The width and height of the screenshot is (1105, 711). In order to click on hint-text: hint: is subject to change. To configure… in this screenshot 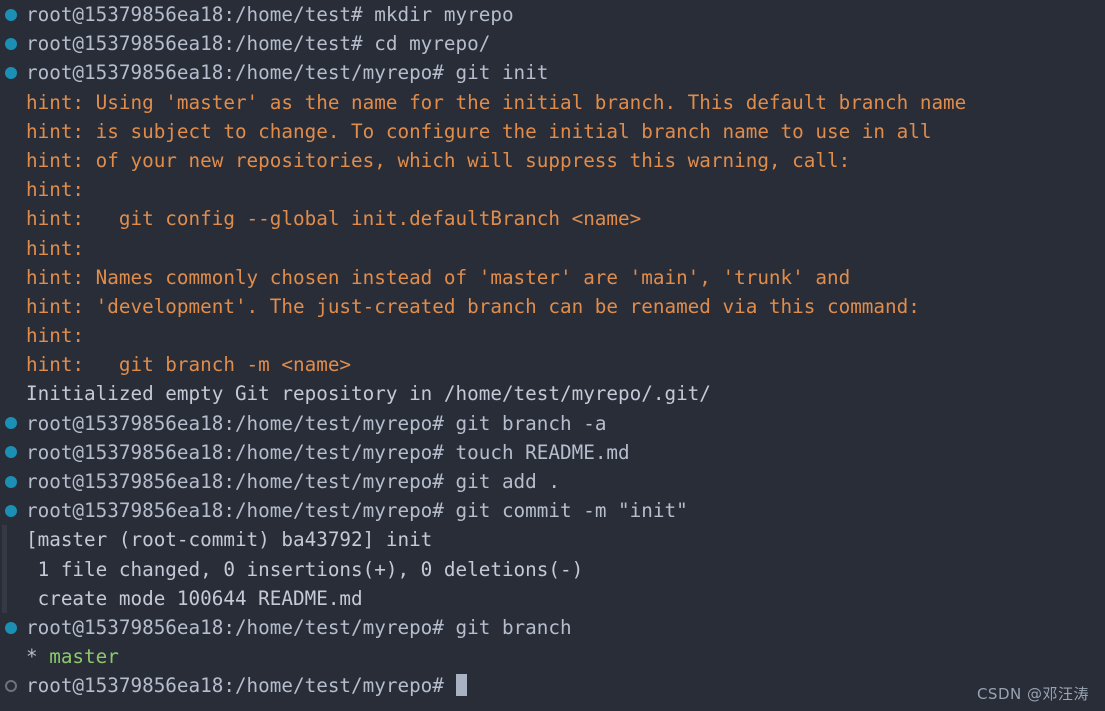, I will do `click(479, 131)`.